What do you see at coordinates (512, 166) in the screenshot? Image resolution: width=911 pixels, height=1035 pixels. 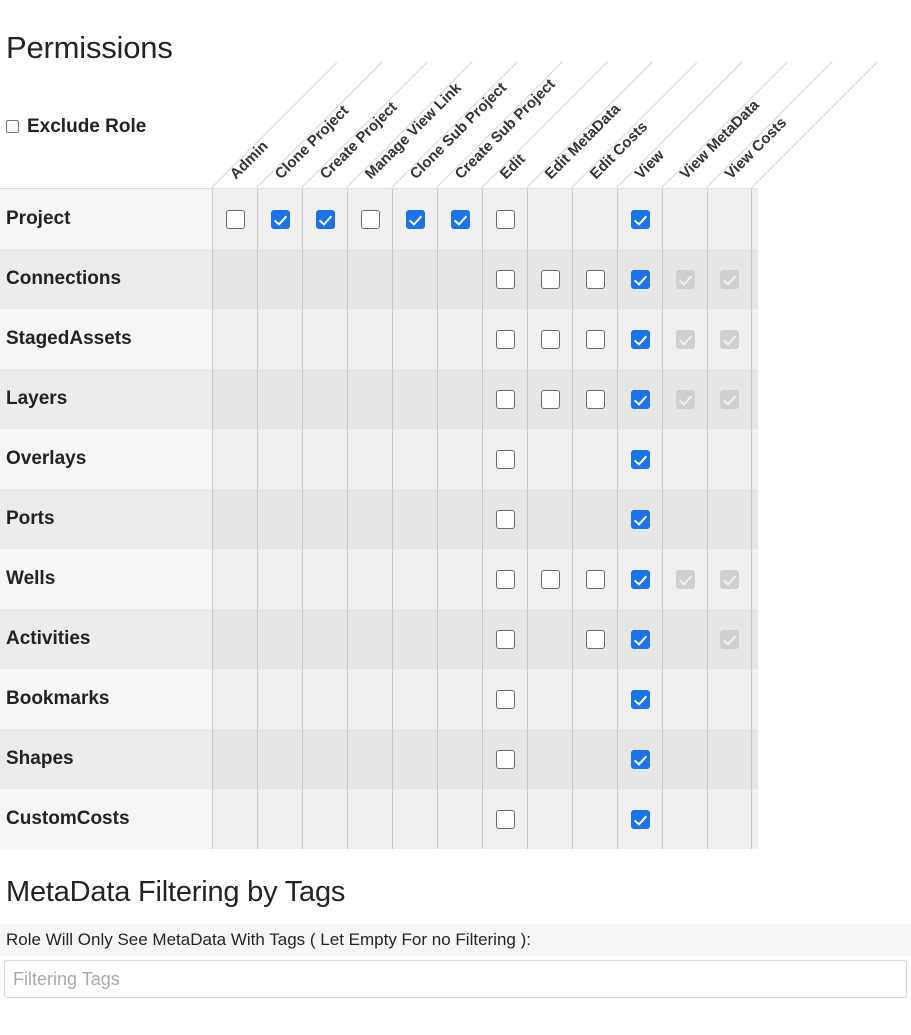 I see `column-header-label: Edit` at bounding box center [512, 166].